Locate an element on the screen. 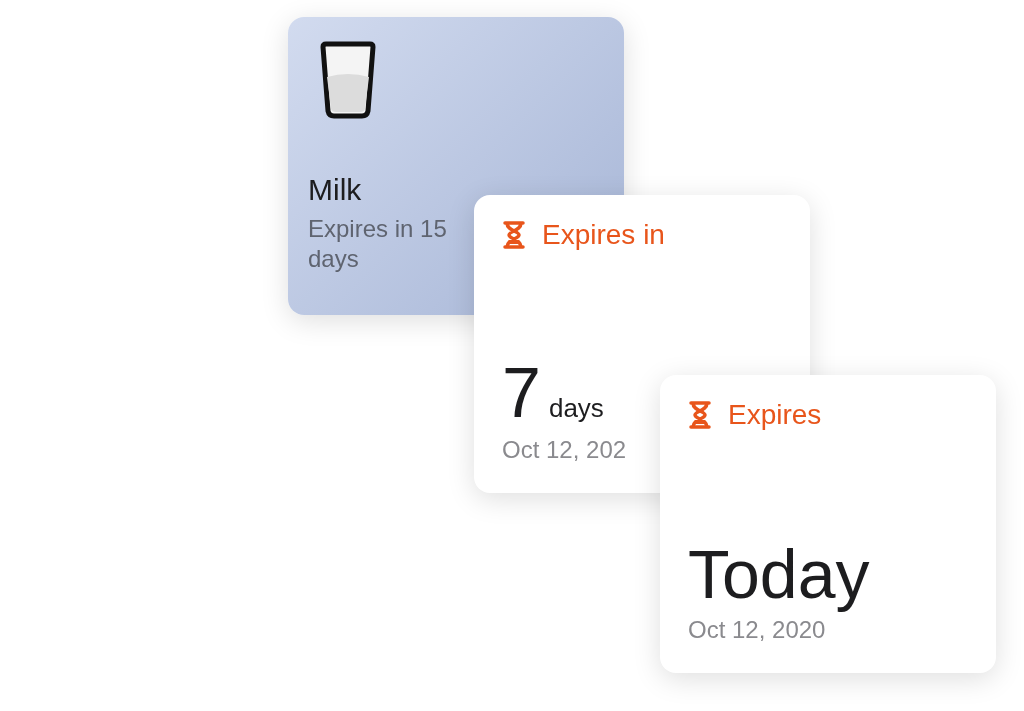  expiry-date: Oct 12, 2020 is located at coordinates (757, 630).